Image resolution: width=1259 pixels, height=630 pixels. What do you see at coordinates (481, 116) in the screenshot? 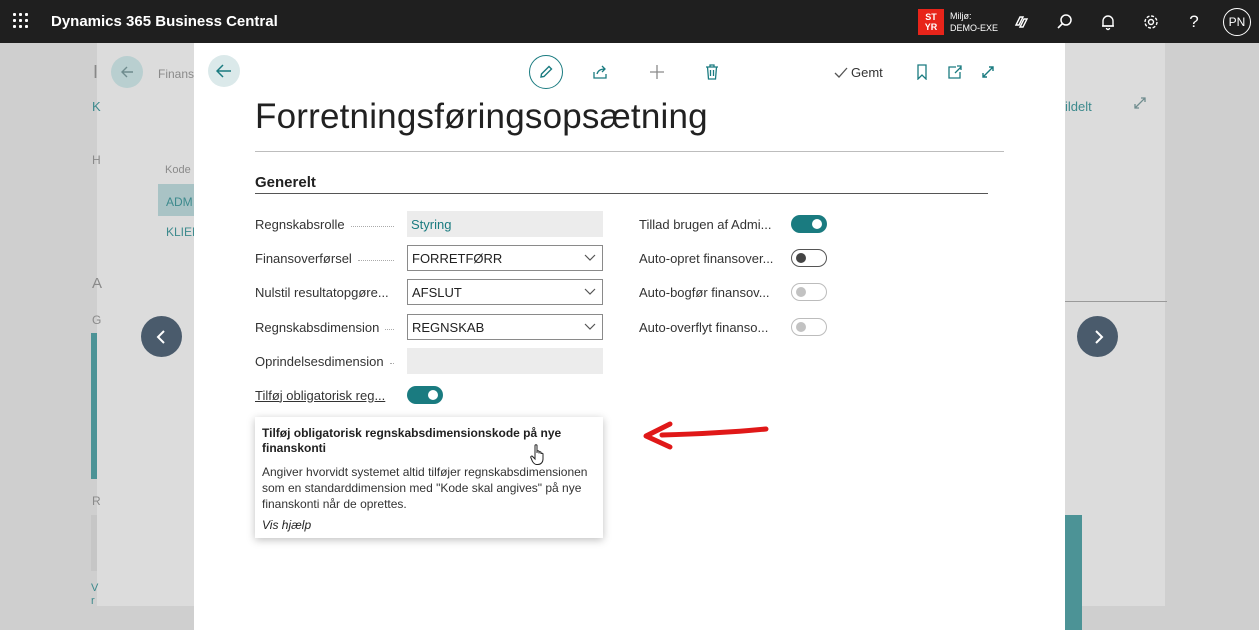
I see `page-title: Forretningsføringsopsætning` at bounding box center [481, 116].